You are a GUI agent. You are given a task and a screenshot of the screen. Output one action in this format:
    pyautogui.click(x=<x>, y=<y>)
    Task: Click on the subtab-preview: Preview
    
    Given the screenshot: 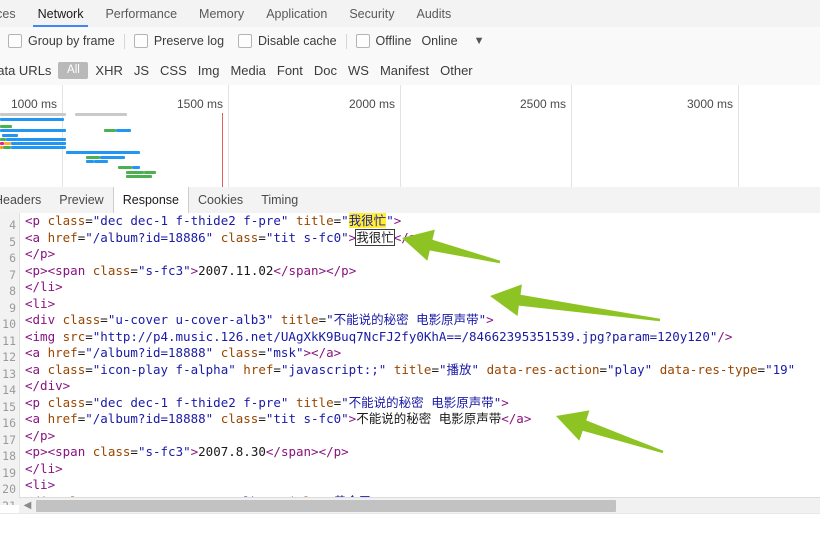 What is the action you would take?
    pyautogui.click(x=81, y=200)
    